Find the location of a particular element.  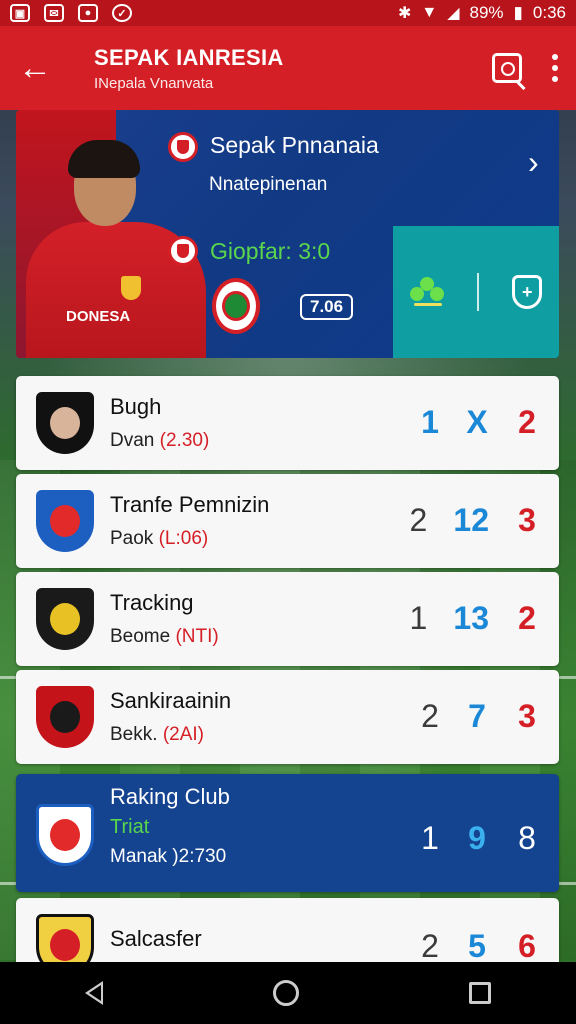

panel-divider is located at coordinates (477, 292).